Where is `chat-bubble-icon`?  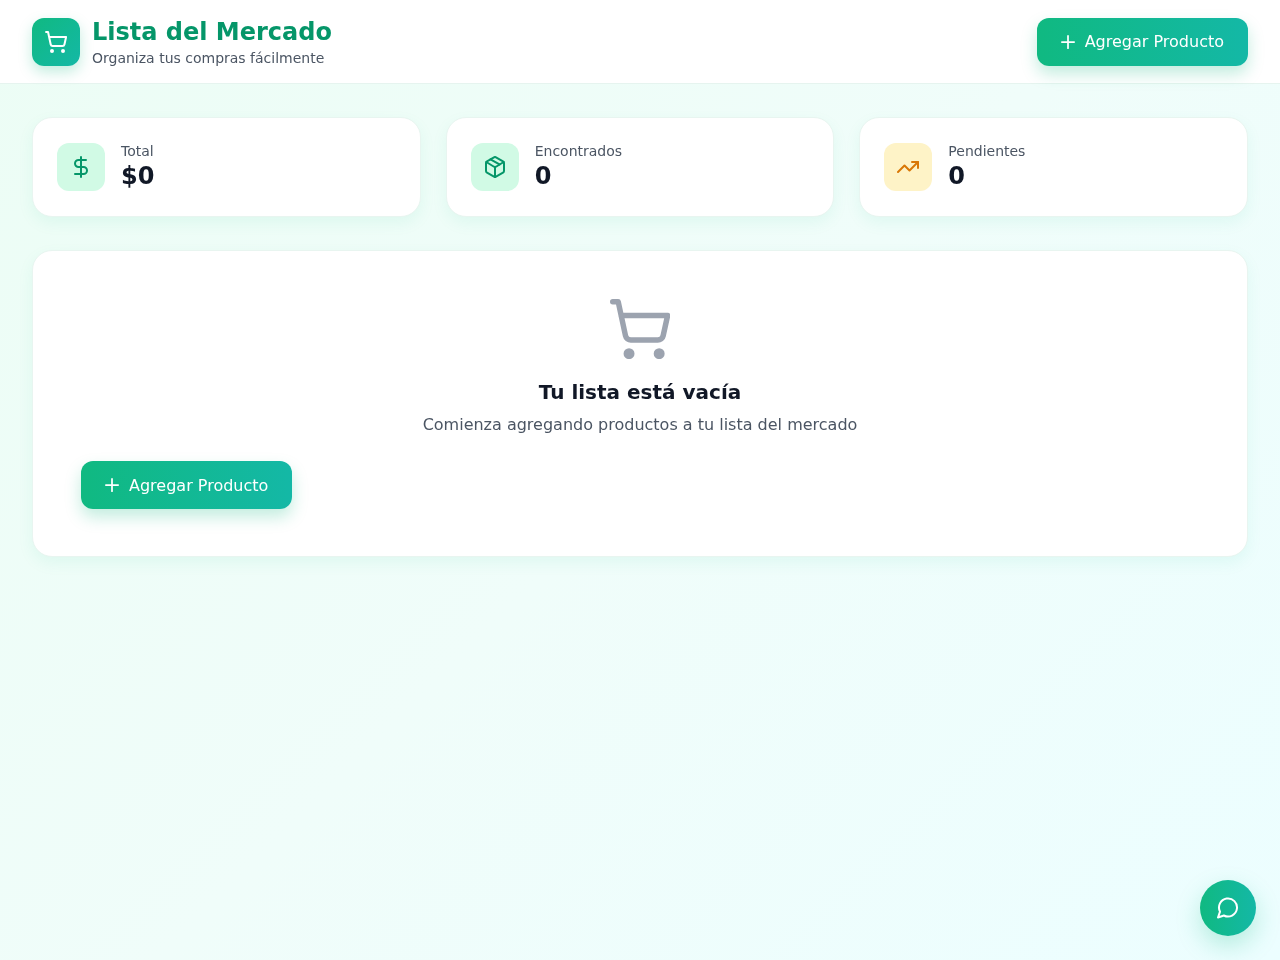
chat-bubble-icon is located at coordinates (1228, 908).